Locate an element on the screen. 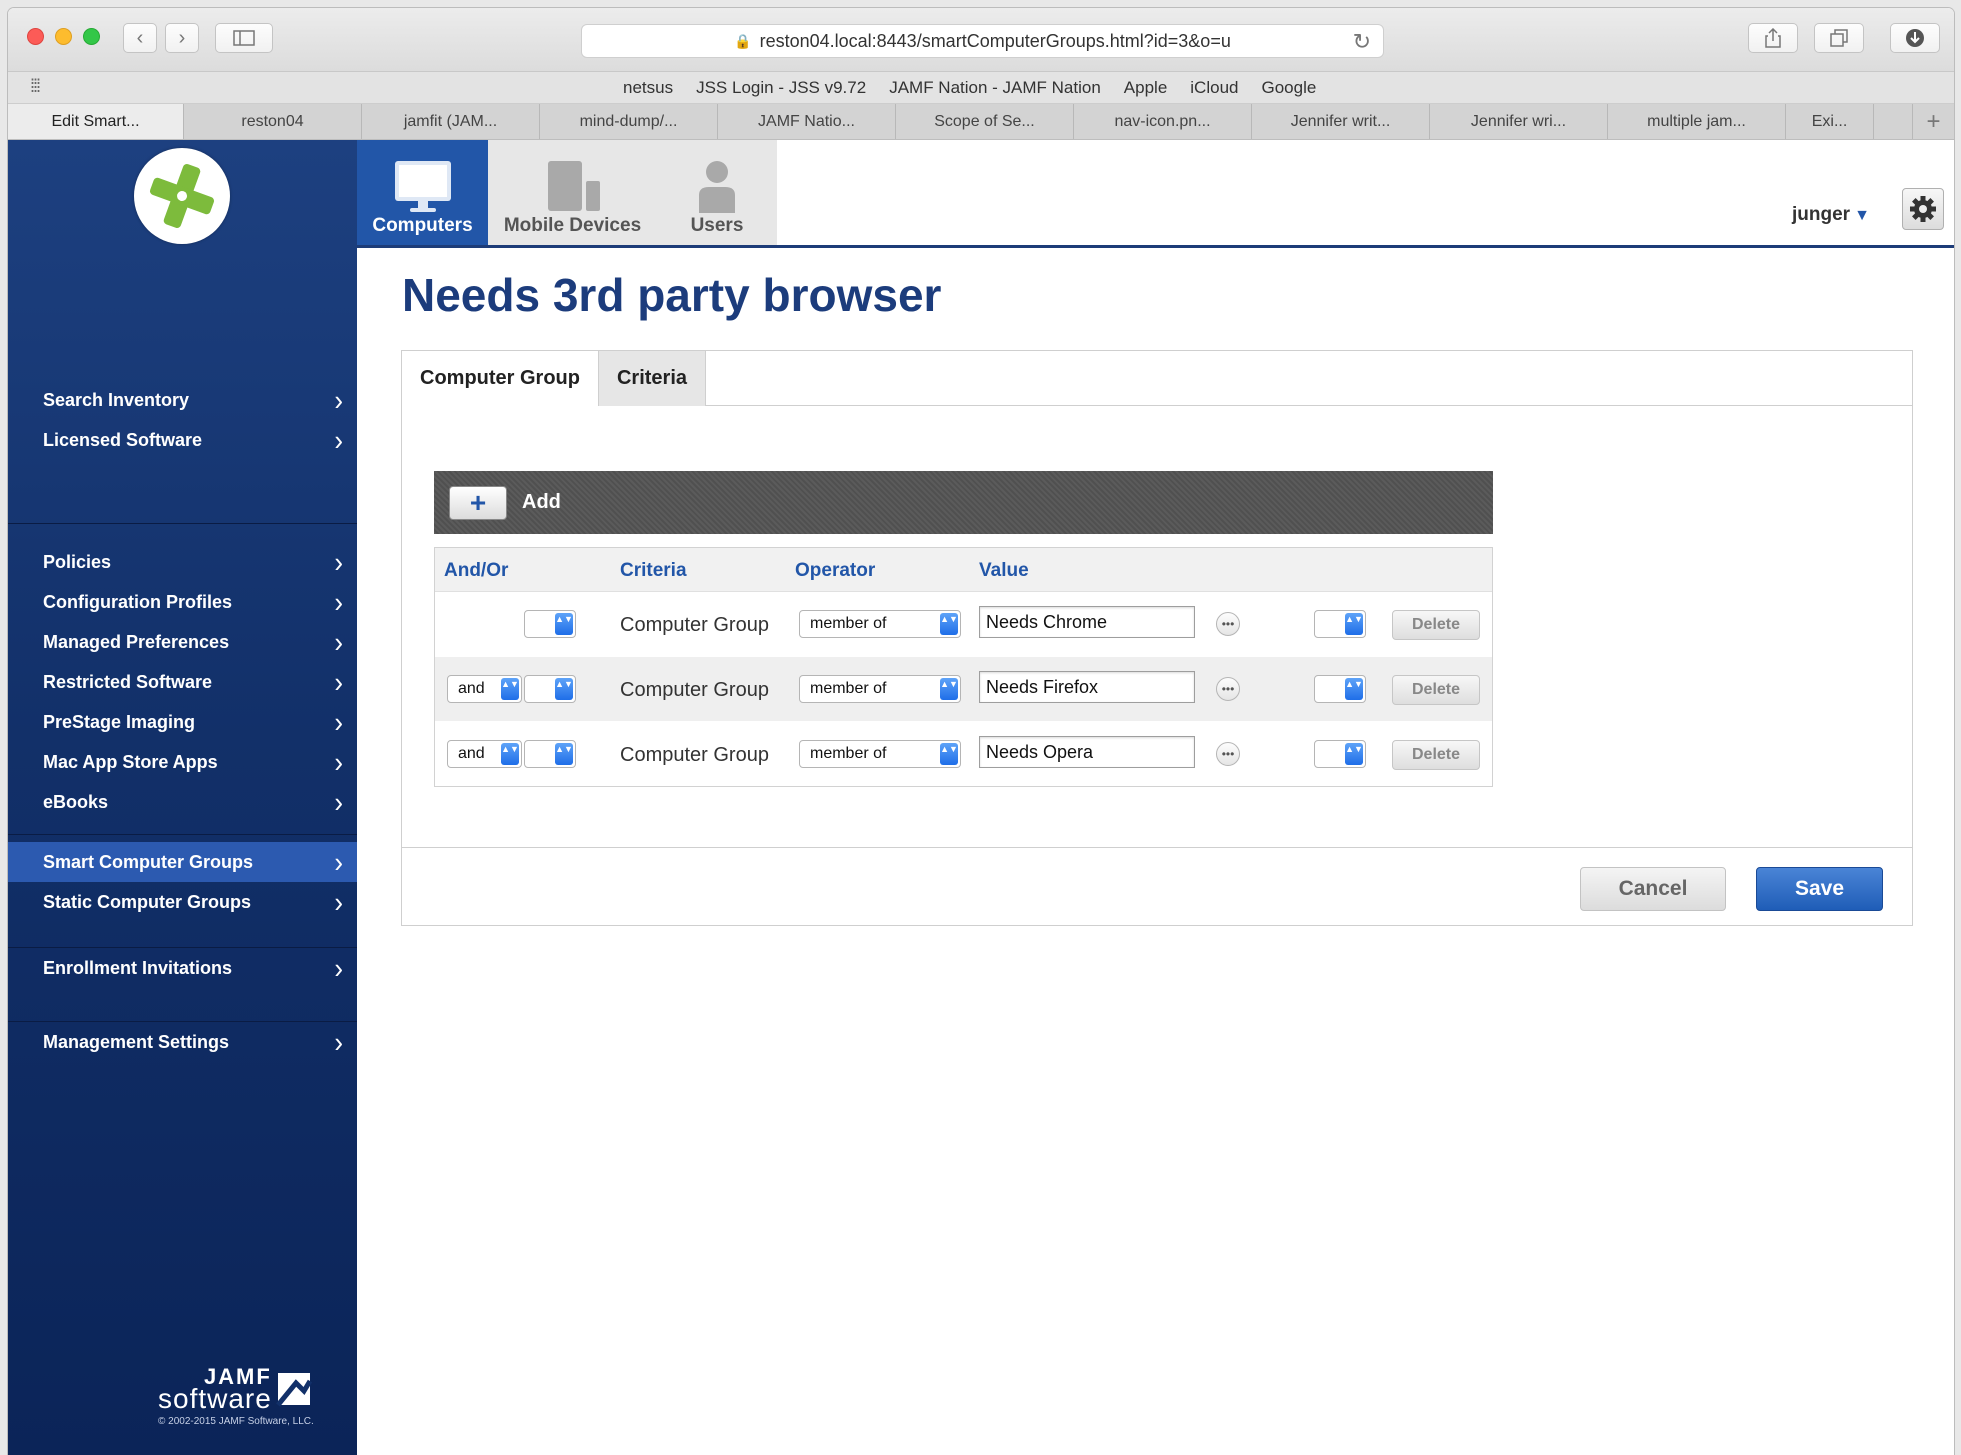 This screenshot has width=1961, height=1455. sidebar-group: Management Settings › is located at coordinates (182, 1042).